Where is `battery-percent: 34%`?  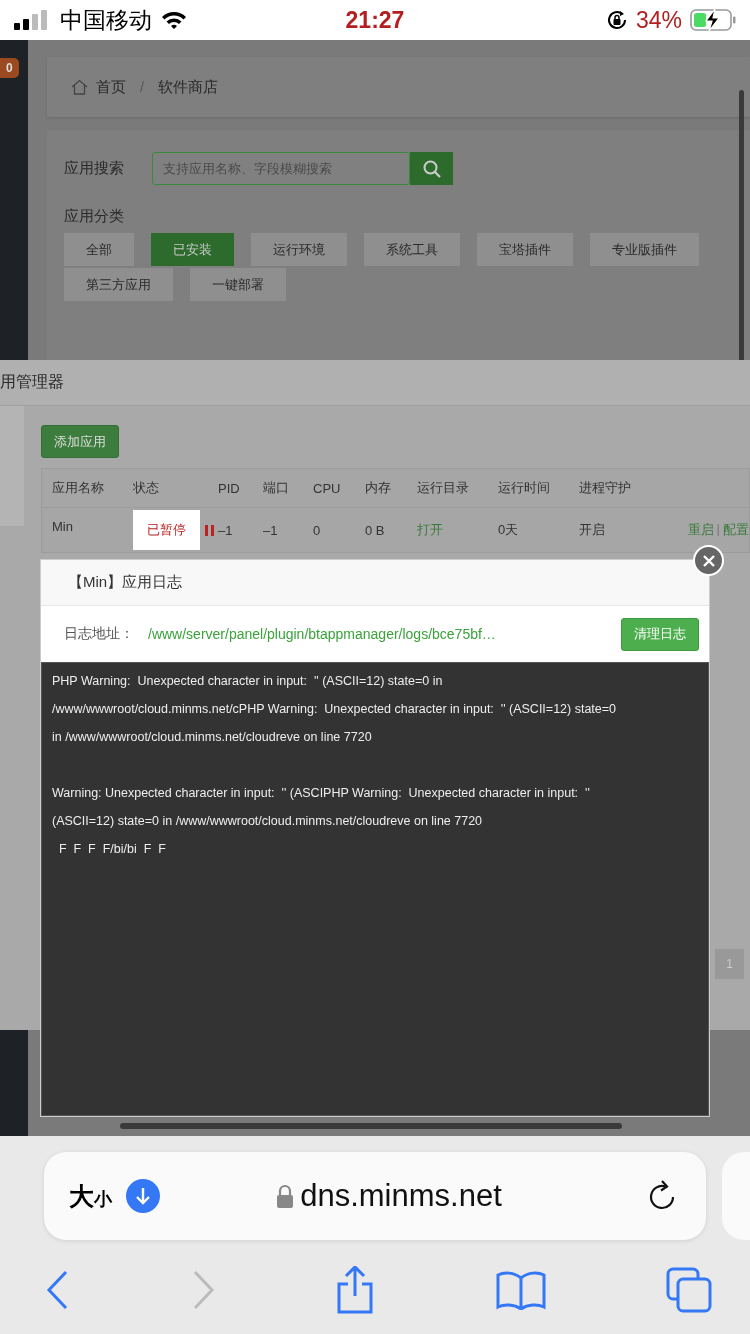
battery-percent: 34% is located at coordinates (658, 20).